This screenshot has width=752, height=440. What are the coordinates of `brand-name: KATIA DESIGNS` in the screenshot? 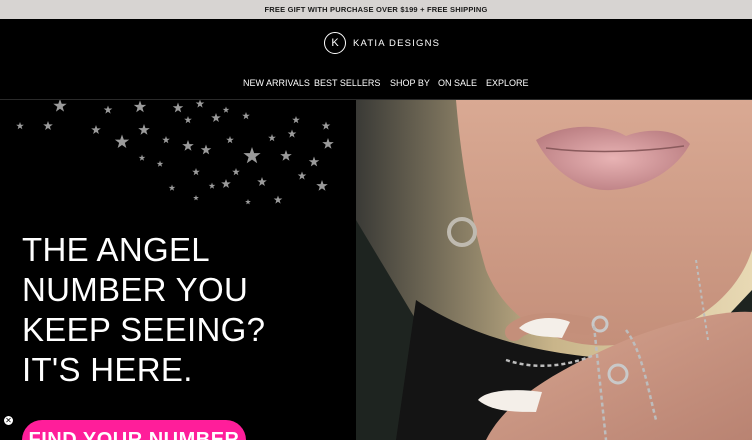 It's located at (397, 43).